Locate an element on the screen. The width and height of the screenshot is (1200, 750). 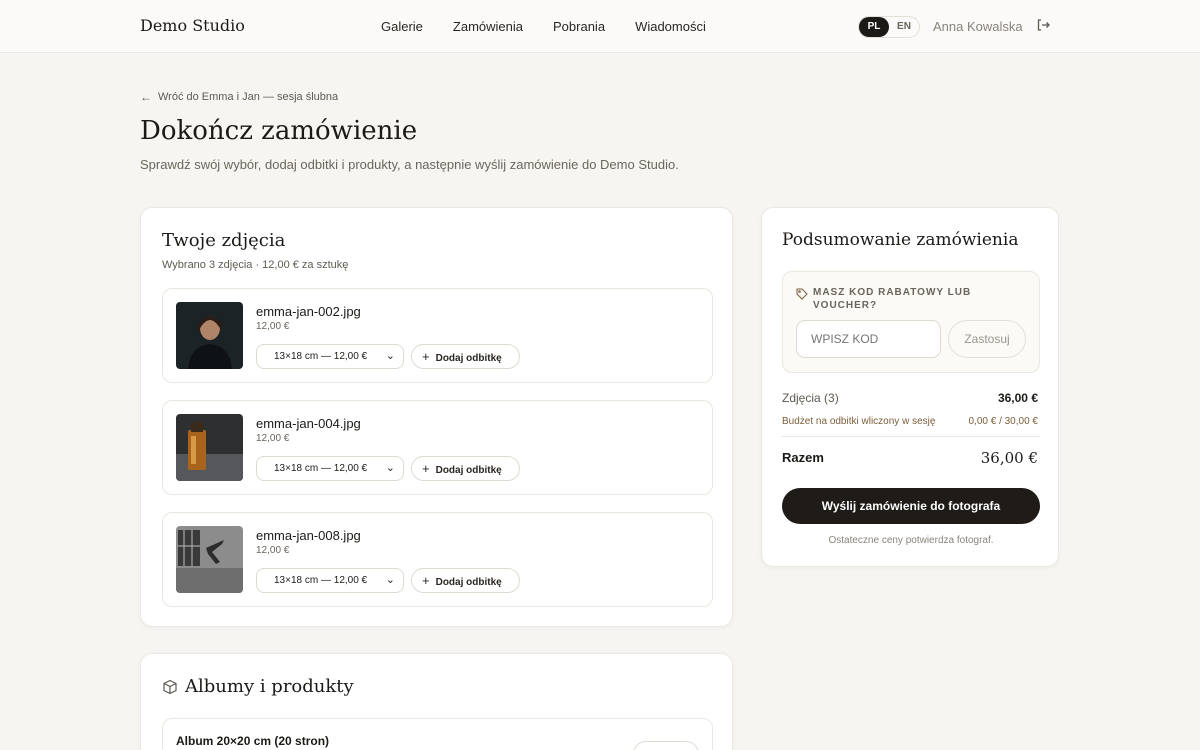
nav-galleries: Galerie is located at coordinates (402, 26).